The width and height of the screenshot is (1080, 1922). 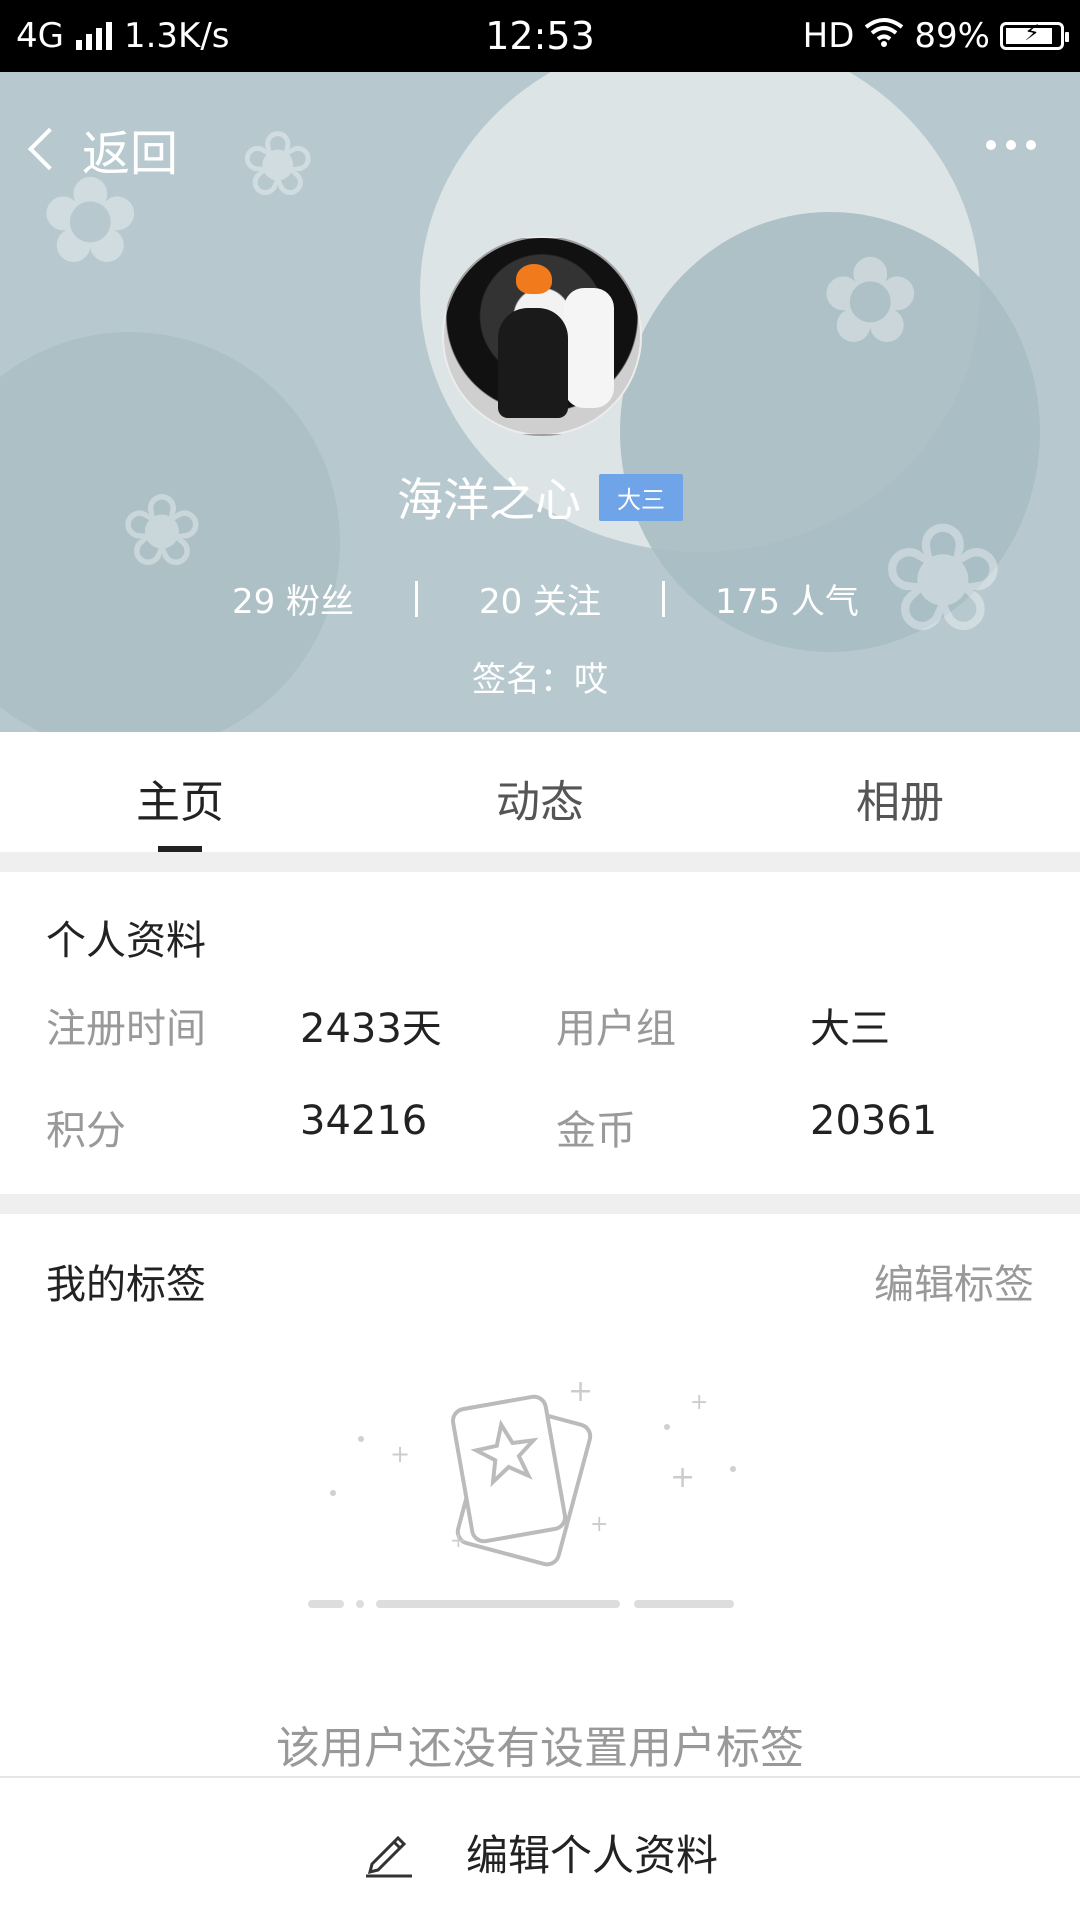 What do you see at coordinates (540, 680) in the screenshot?
I see `signature: 签名：哎` at bounding box center [540, 680].